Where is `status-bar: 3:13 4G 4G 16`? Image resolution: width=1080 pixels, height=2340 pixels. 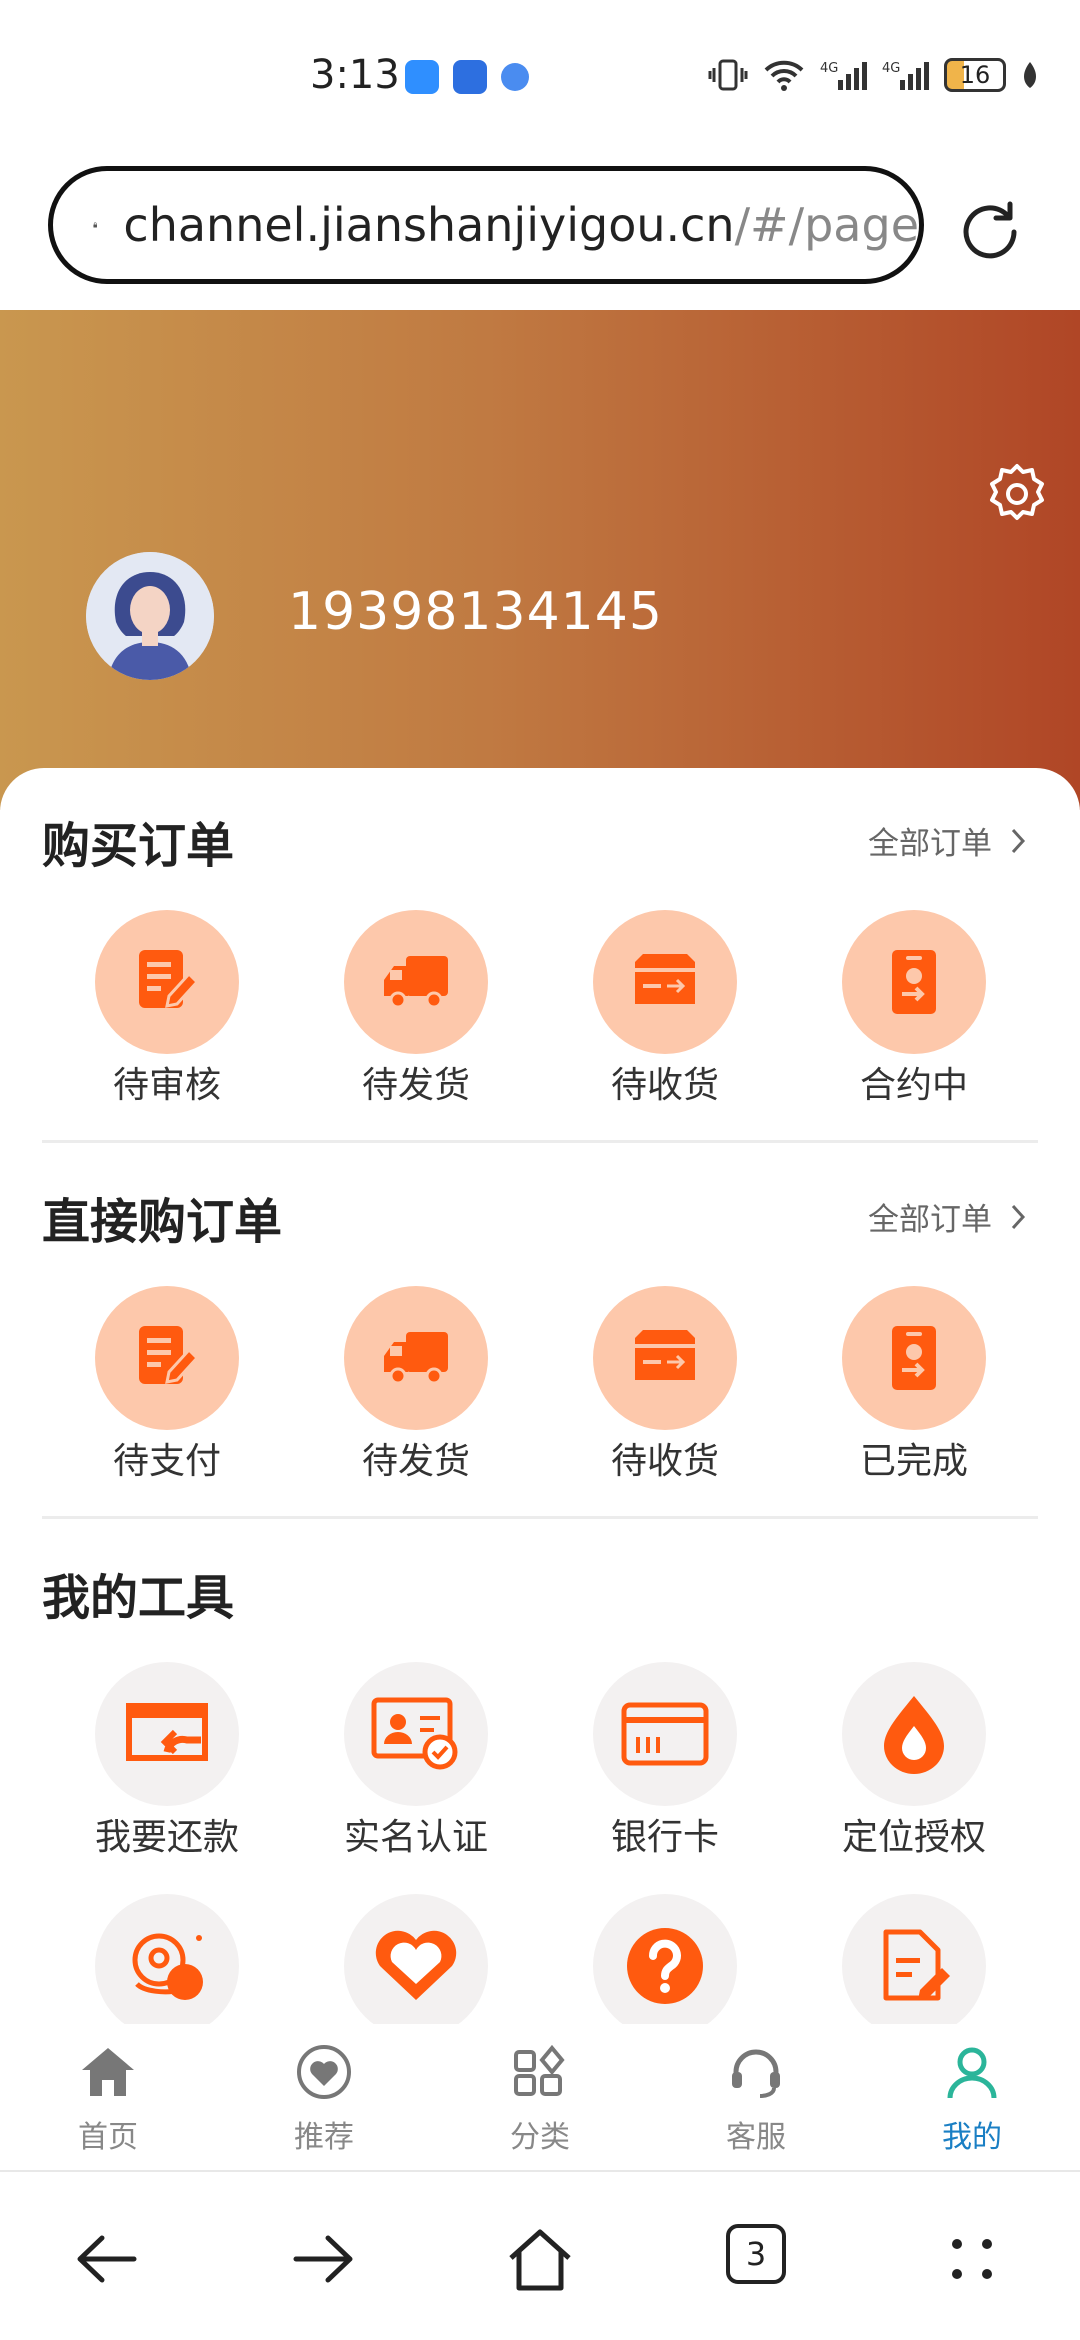 status-bar: 3:13 4G 4G 16 is located at coordinates (540, 75).